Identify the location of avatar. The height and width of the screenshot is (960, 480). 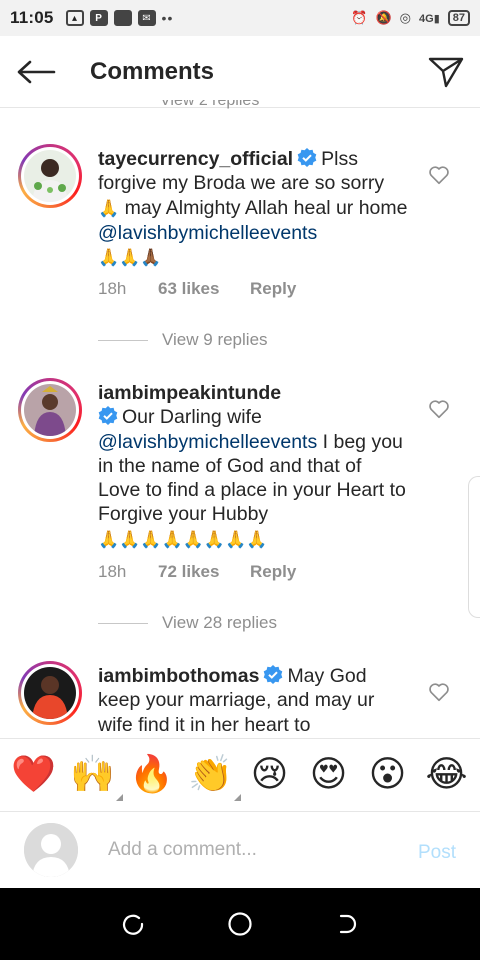
(50, 693).